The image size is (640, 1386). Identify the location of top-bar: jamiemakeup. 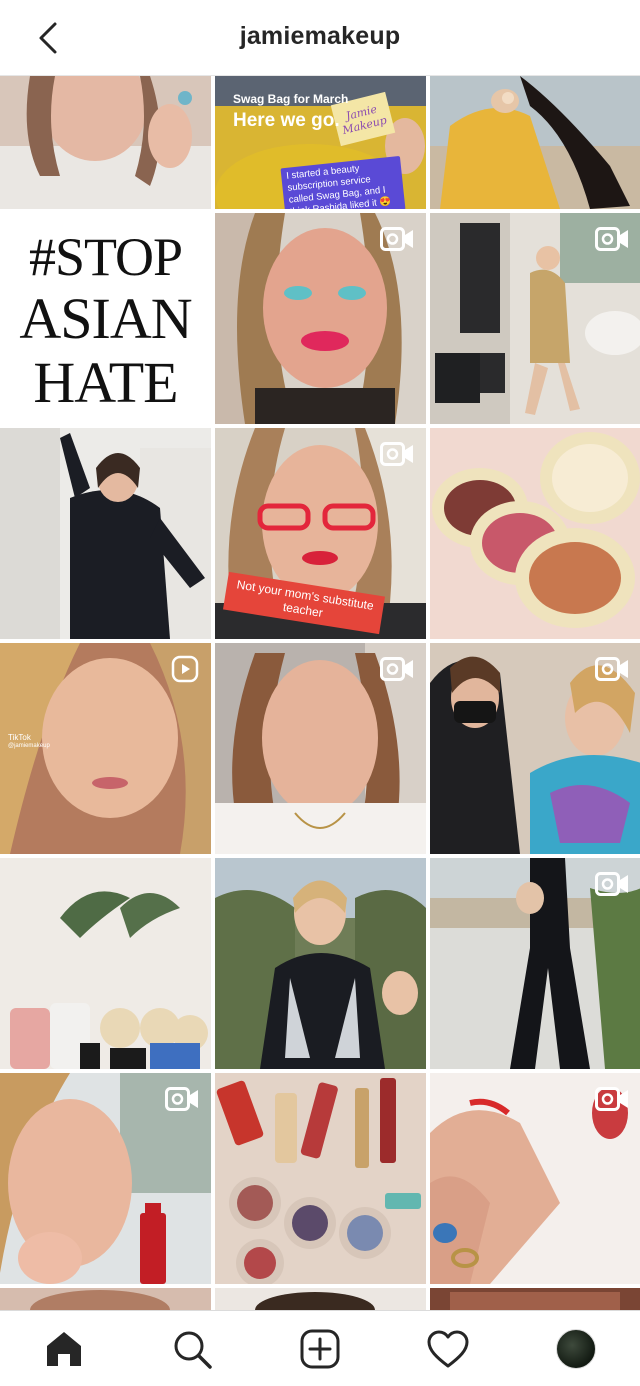
(320, 38).